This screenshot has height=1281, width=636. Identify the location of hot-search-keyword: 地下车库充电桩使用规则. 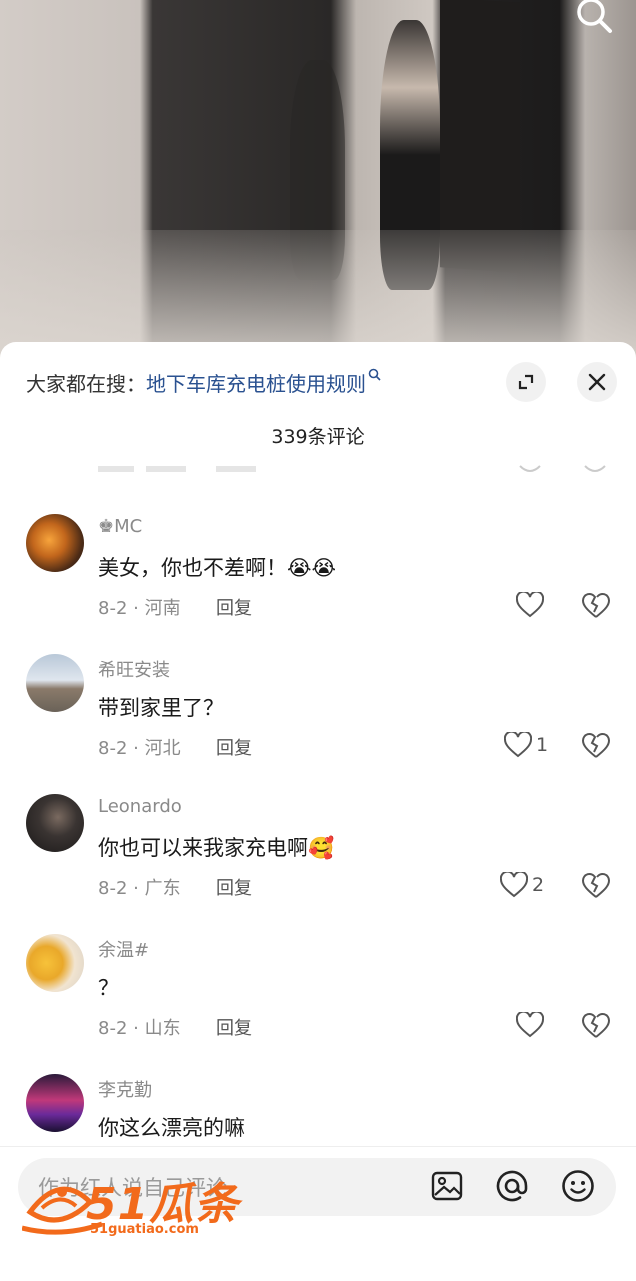
(256, 384).